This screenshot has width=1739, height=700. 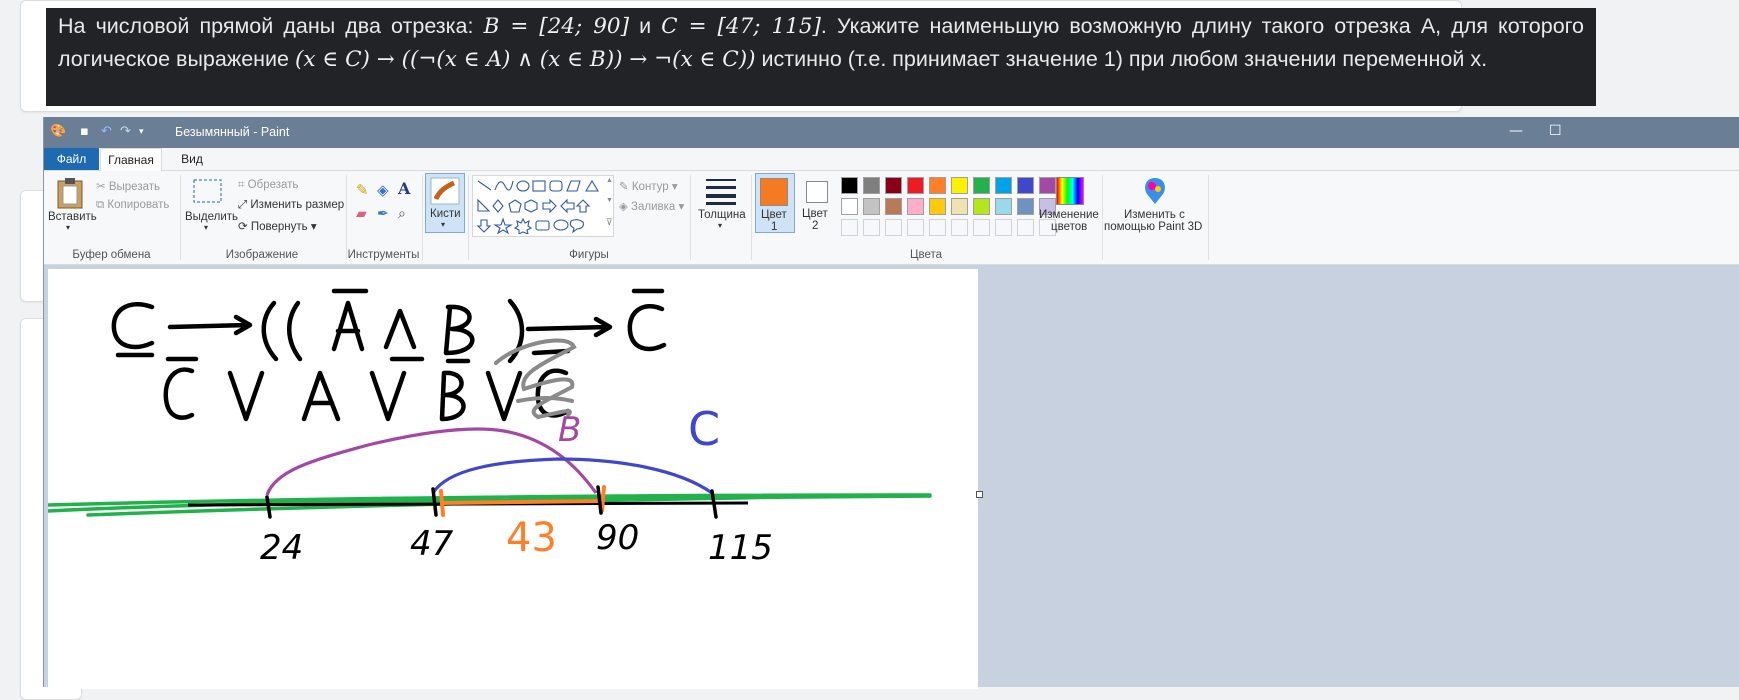 What do you see at coordinates (131, 159) in the screenshot?
I see `tab-home: Главная` at bounding box center [131, 159].